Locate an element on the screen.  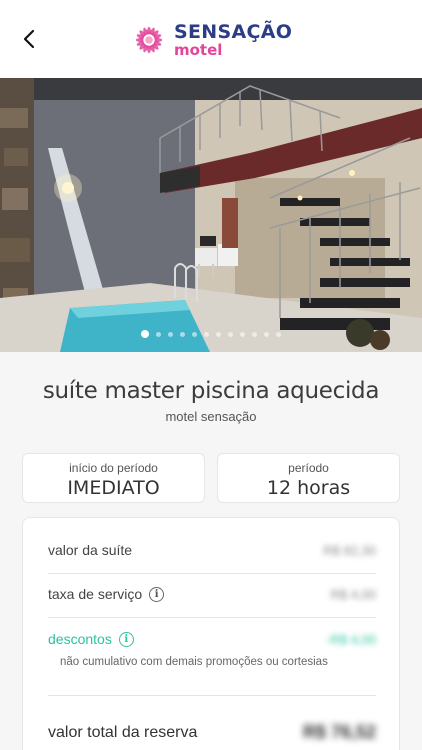
suite-value-row: valor da suíte R$ 82,30 is located at coordinates (212, 550).